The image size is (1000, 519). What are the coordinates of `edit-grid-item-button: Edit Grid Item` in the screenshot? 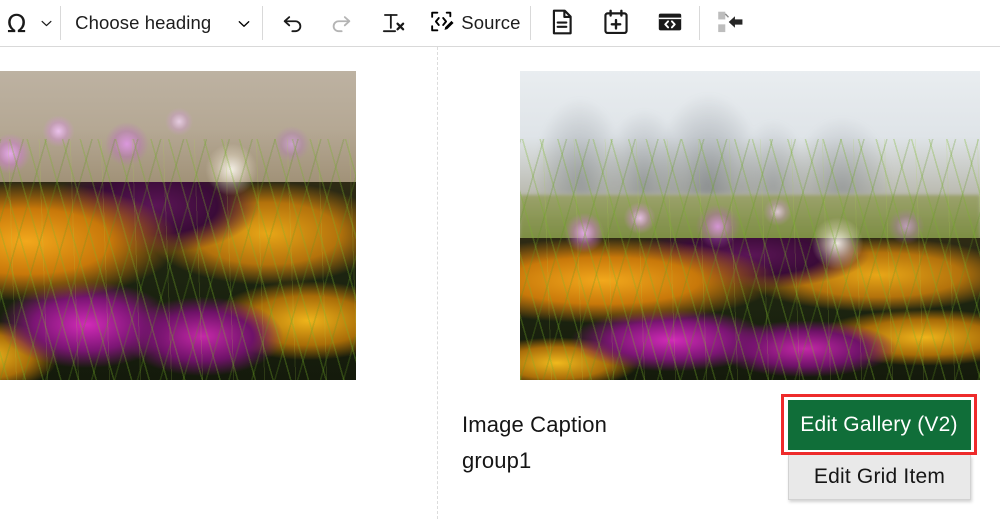 It's located at (879, 477).